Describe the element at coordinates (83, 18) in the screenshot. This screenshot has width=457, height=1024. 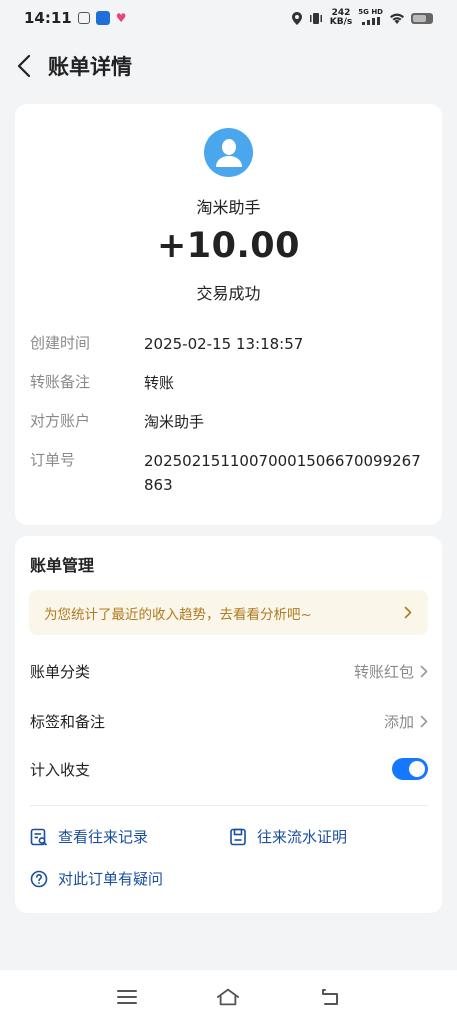
I see `gallery-app-icon` at that location.